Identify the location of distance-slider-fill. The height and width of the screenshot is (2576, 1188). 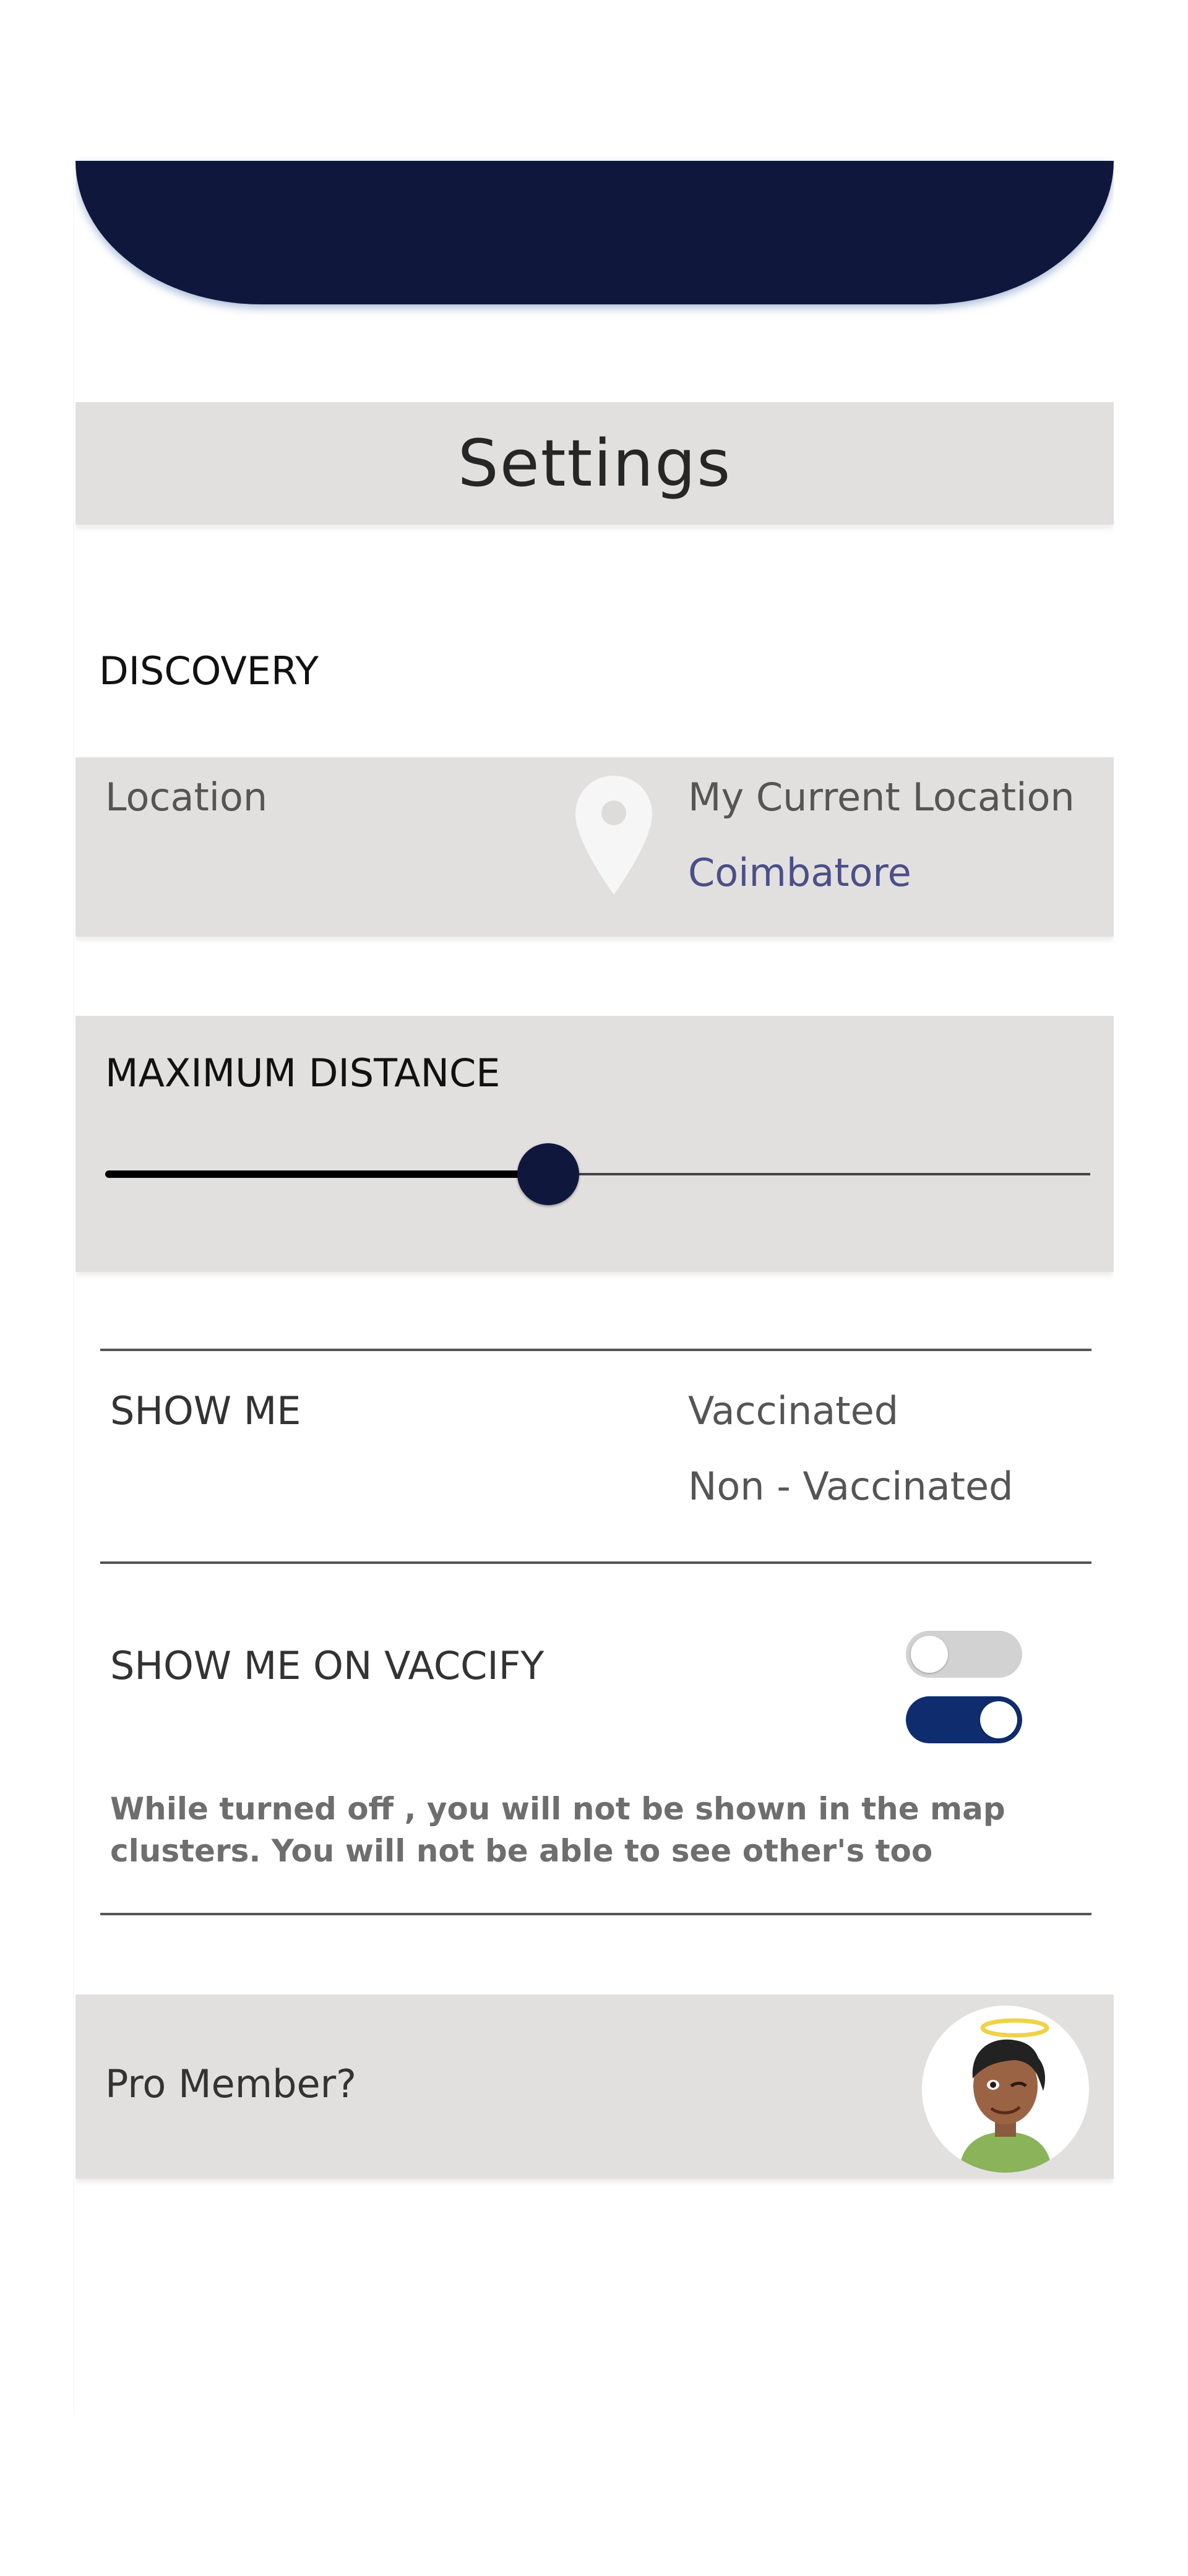
(327, 1174).